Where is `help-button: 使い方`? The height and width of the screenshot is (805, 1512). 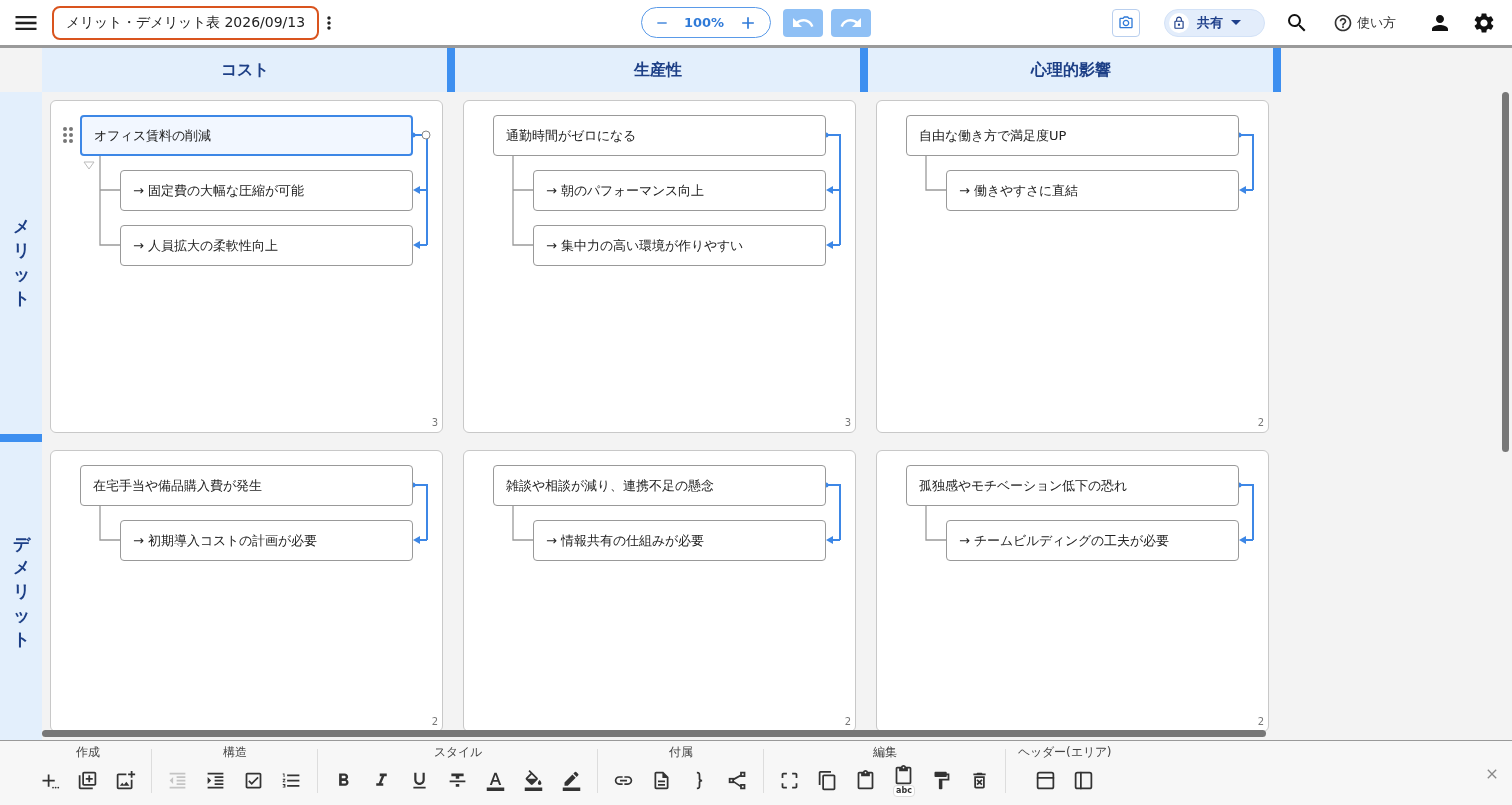 help-button: 使い方 is located at coordinates (1364, 22).